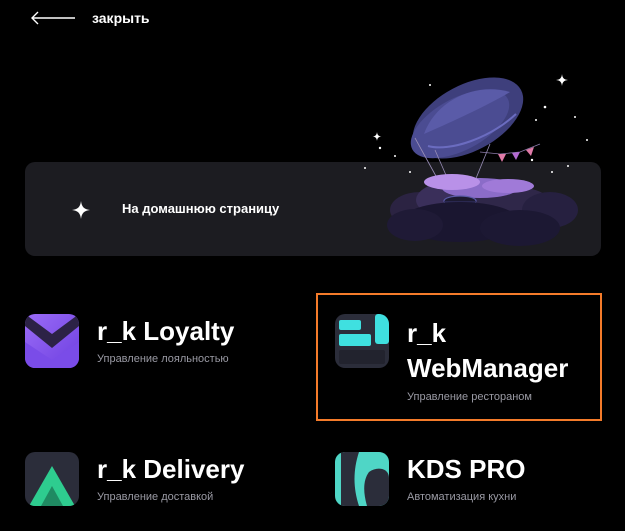 The height and width of the screenshot is (531, 625). I want to click on app-title: r_k WebManager, so click(488, 350).